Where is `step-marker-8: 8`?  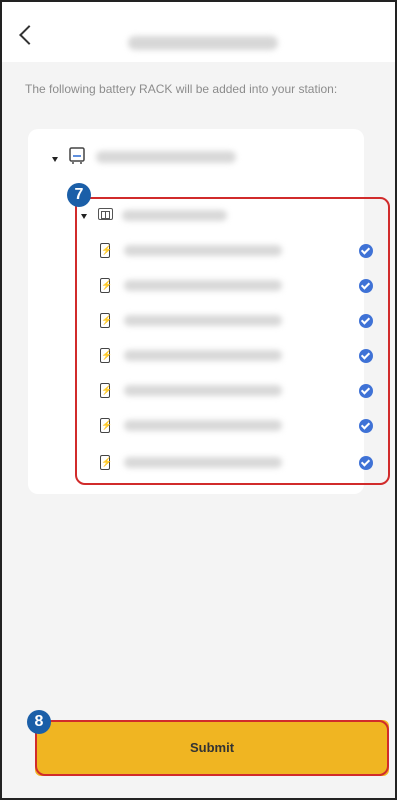 step-marker-8: 8 is located at coordinates (39, 722).